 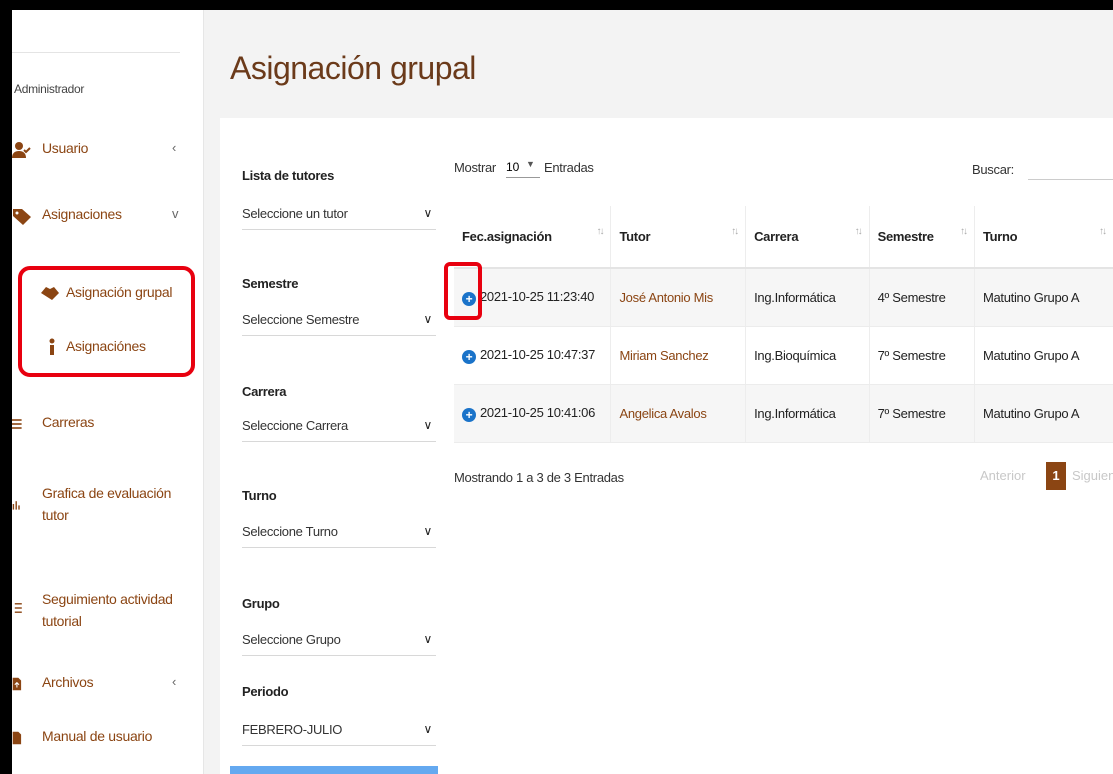 I want to click on sidebar-item-archivos: Archivos ‹, so click(x=108, y=685).